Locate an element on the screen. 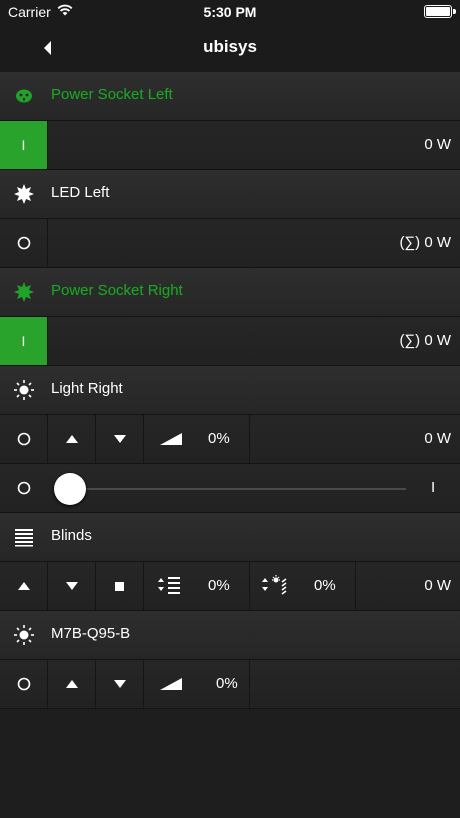 The image size is (460, 818). blinds-down-button is located at coordinates (72, 586).